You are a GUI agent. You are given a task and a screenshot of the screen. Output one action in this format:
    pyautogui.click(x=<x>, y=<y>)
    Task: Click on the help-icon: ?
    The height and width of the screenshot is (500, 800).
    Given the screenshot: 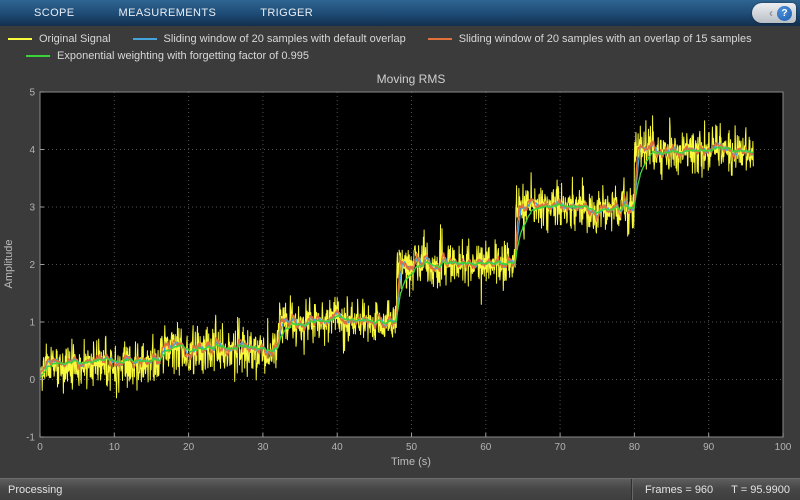 What is the action you would take?
    pyautogui.click(x=784, y=13)
    